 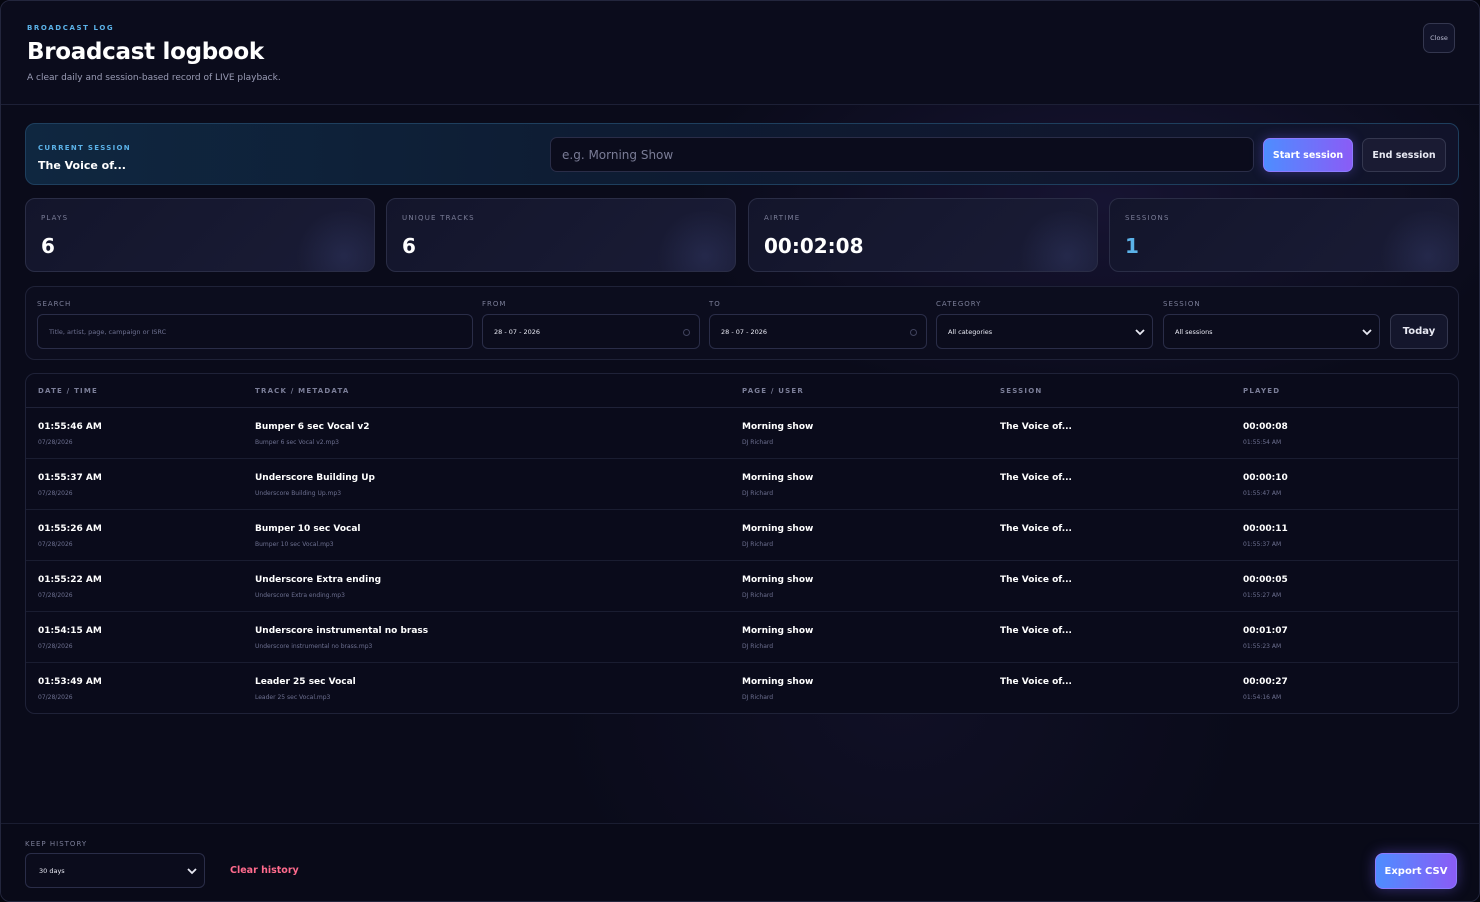 I want to click on row-track-file: Bumper 10 sec Vocal.mp3, so click(x=294, y=544).